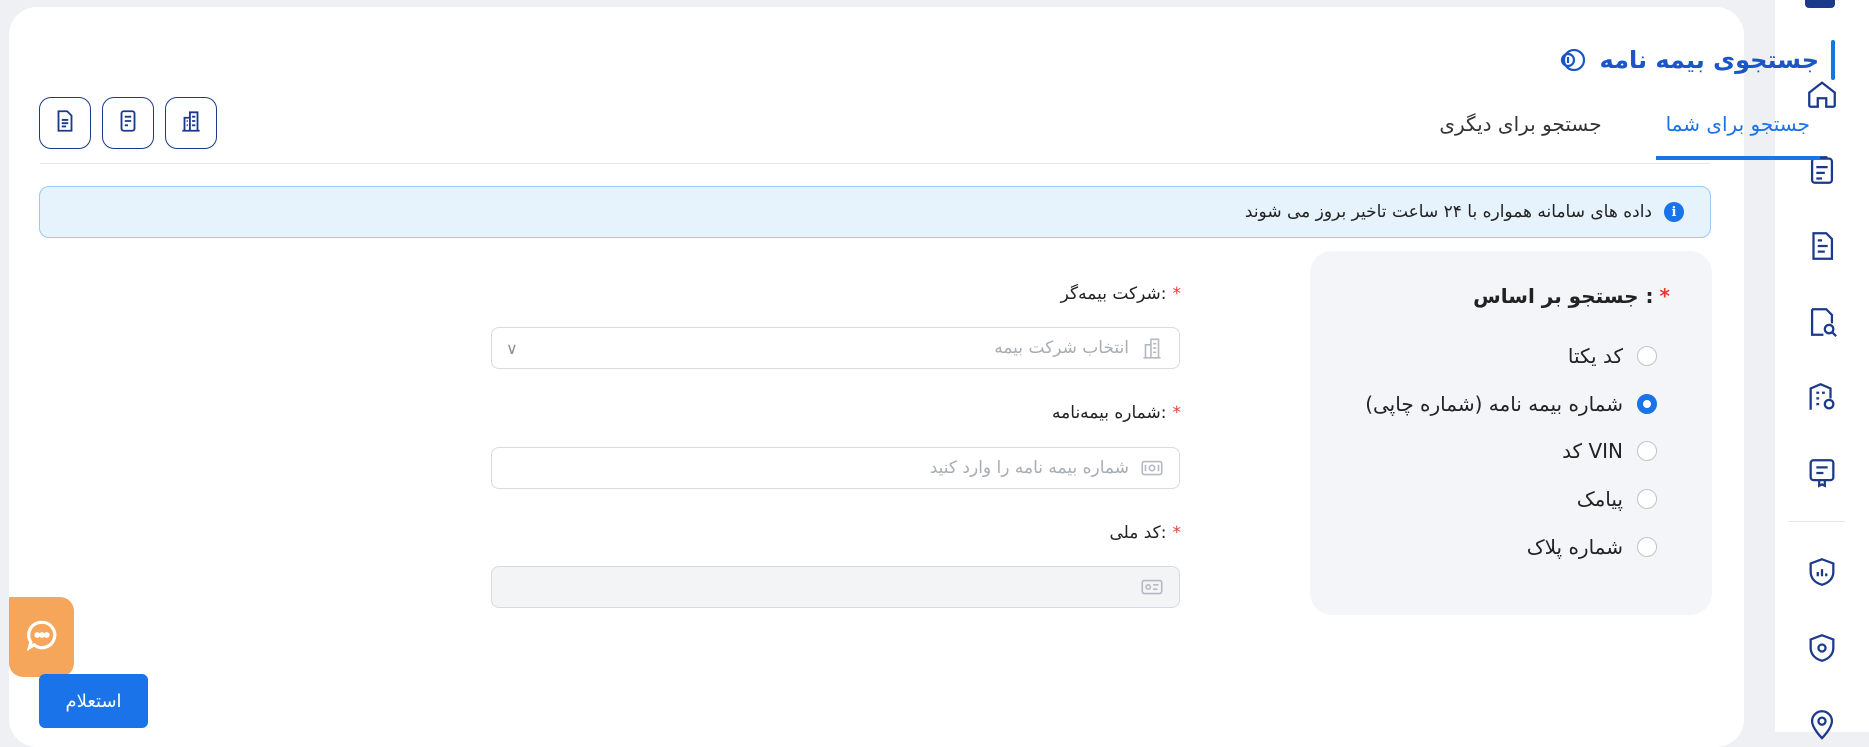  I want to click on menu-icon, so click(1820, 4).